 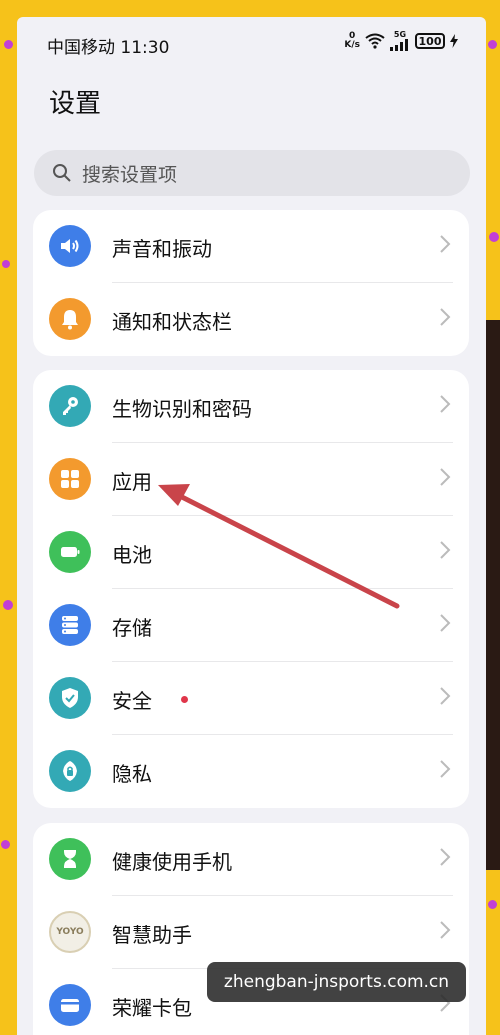 What do you see at coordinates (252, 173) in the screenshot?
I see `search-bar: 搜索设置项` at bounding box center [252, 173].